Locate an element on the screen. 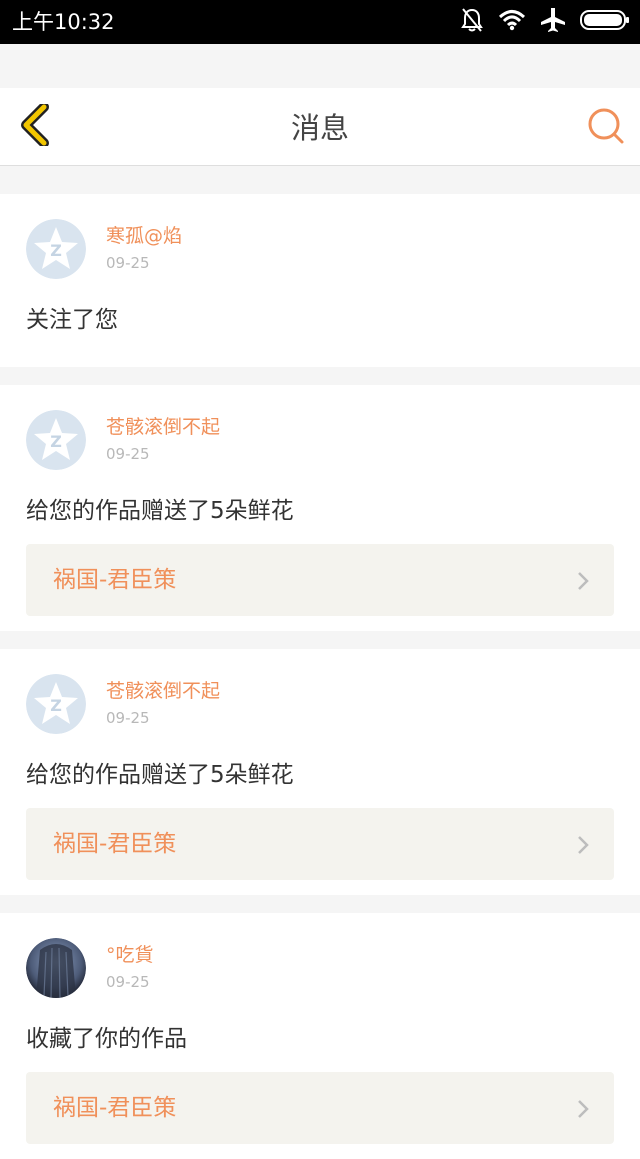  wifi-icon is located at coordinates (512, 22).